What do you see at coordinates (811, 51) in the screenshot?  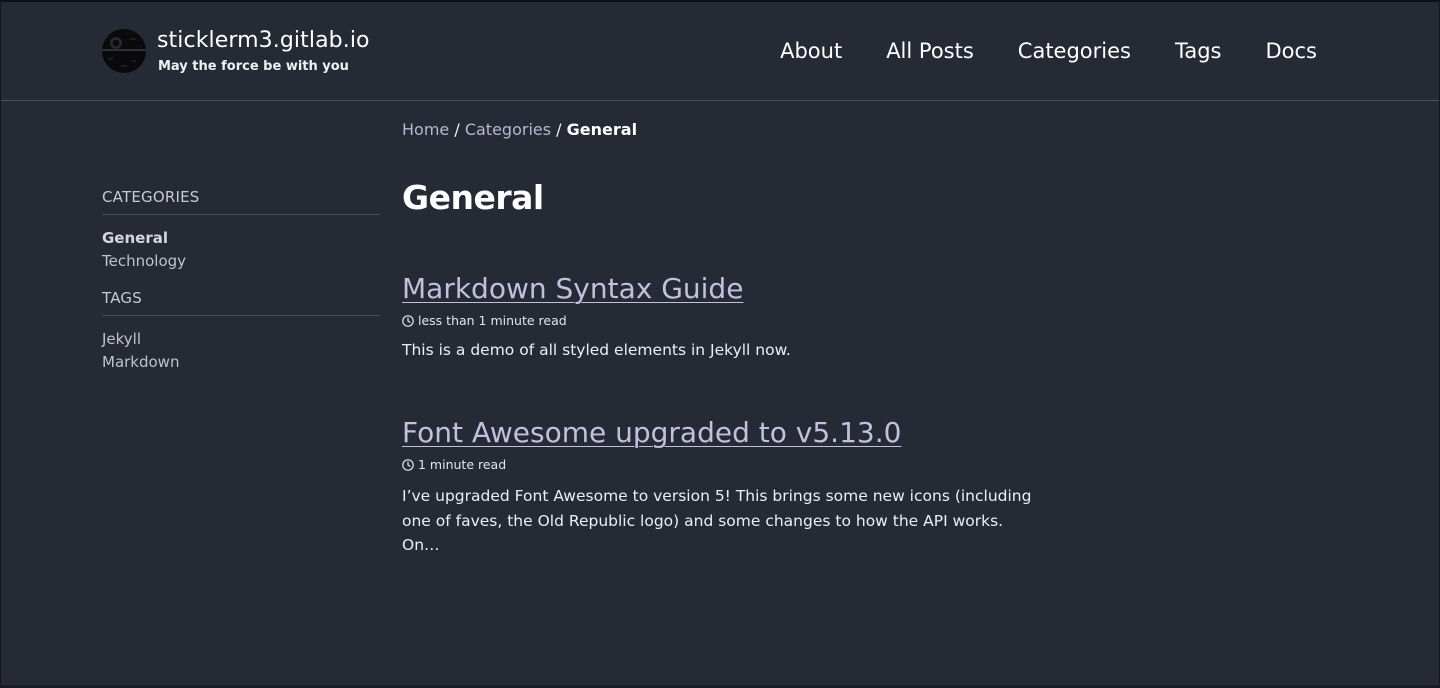 I see `nav-about: About` at bounding box center [811, 51].